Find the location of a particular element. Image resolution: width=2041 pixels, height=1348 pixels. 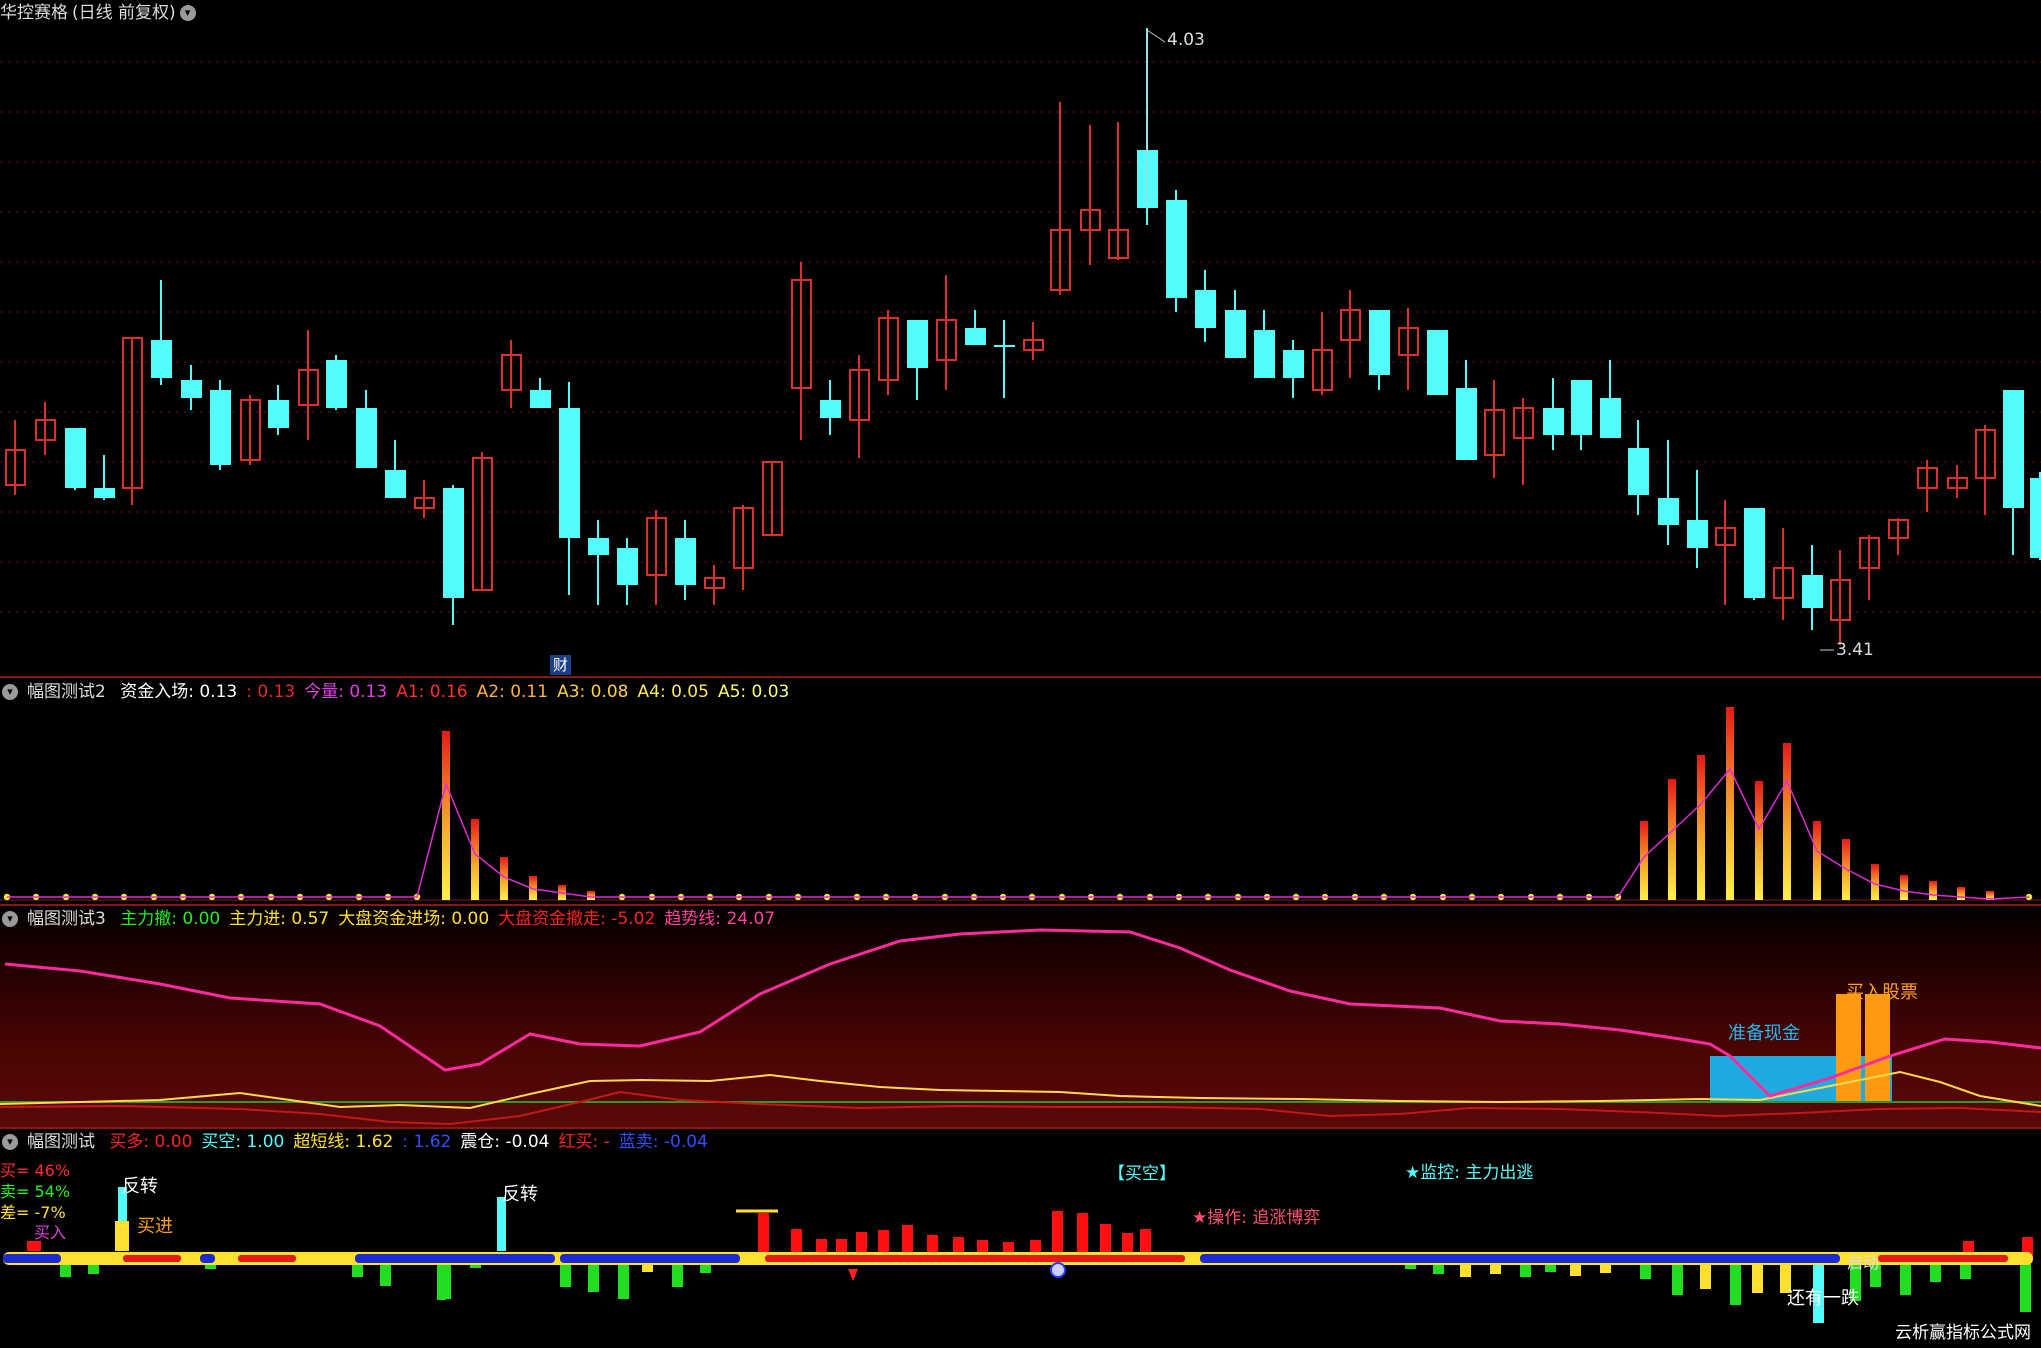

operate-label: ★操作: 追涨博弈 is located at coordinates (1256, 1218).